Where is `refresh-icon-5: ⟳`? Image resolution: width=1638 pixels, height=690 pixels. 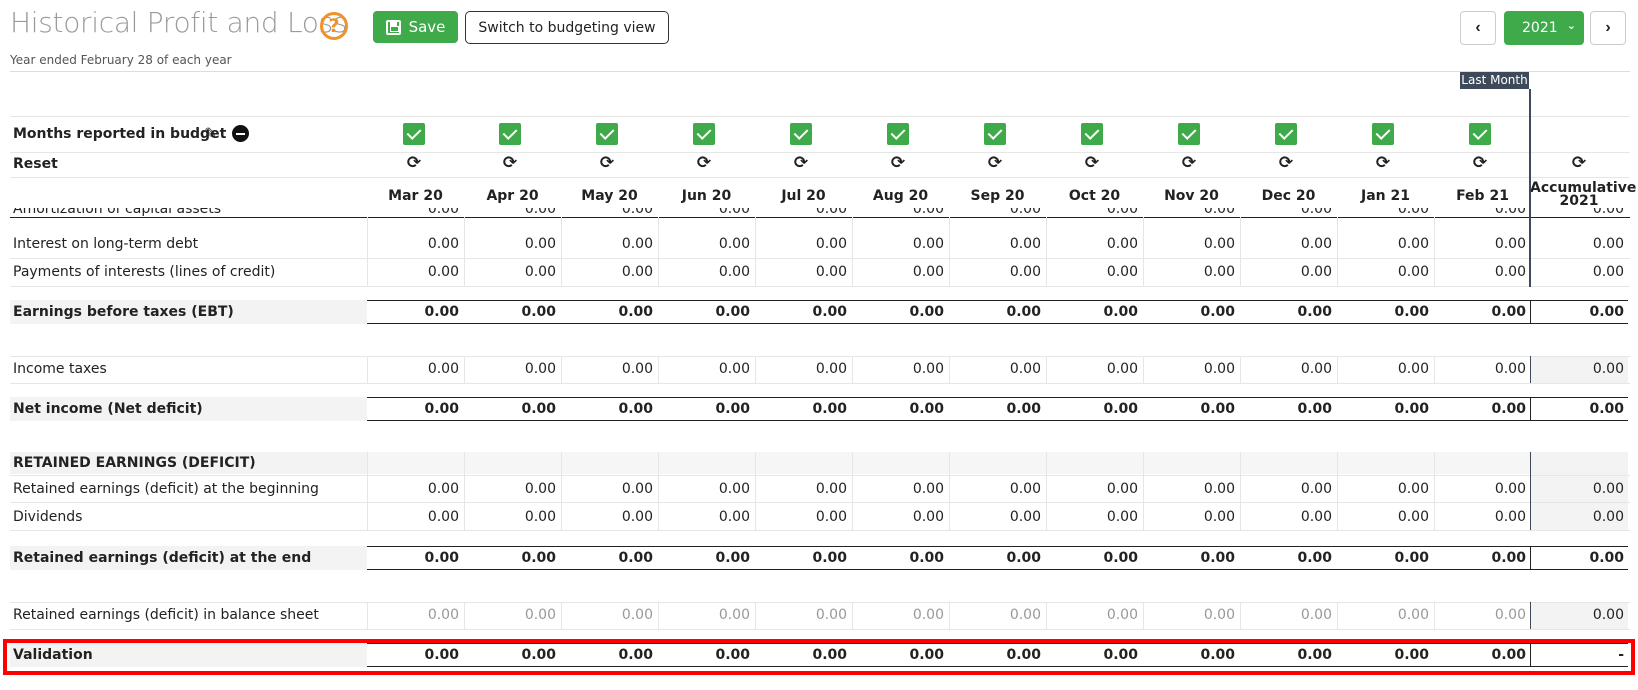 refresh-icon-5: ⟳ is located at coordinates (898, 163).